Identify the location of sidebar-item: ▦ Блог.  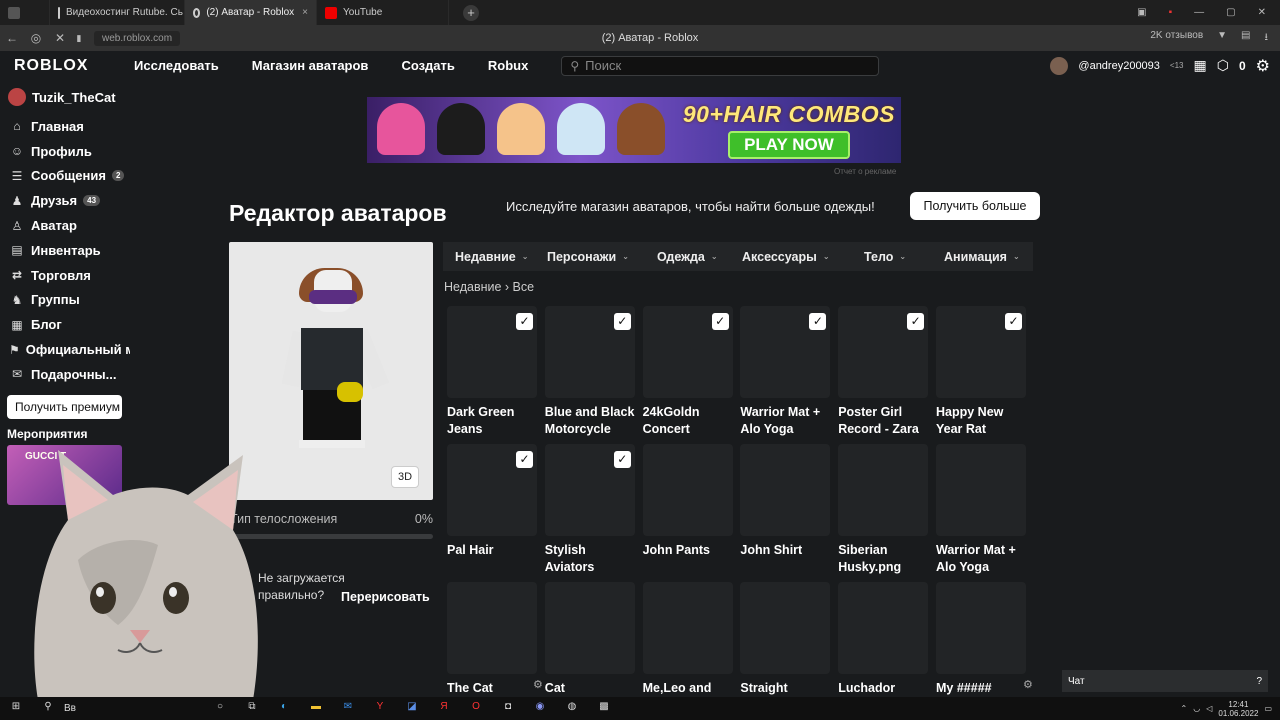
(65, 324).